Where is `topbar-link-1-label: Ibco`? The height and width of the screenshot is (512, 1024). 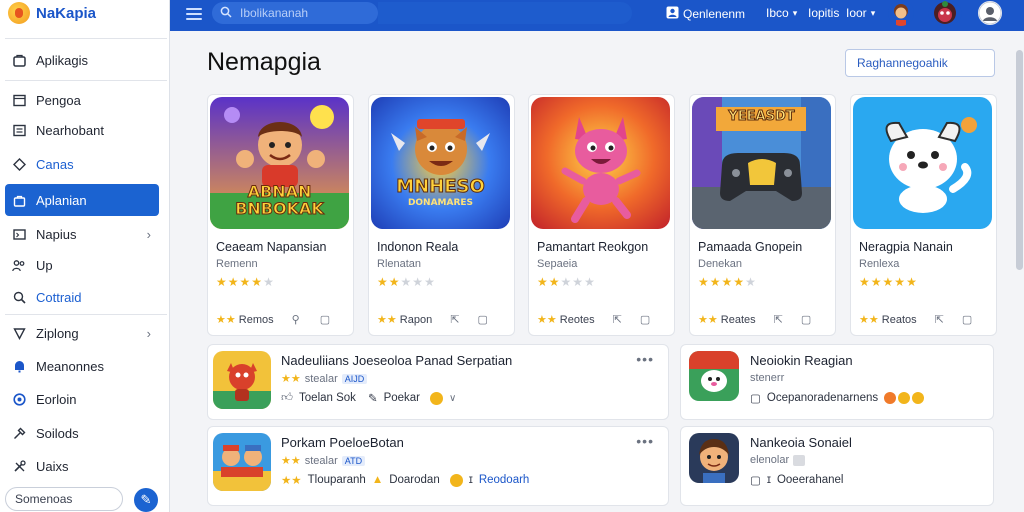 topbar-link-1-label: Ibco is located at coordinates (777, 13).